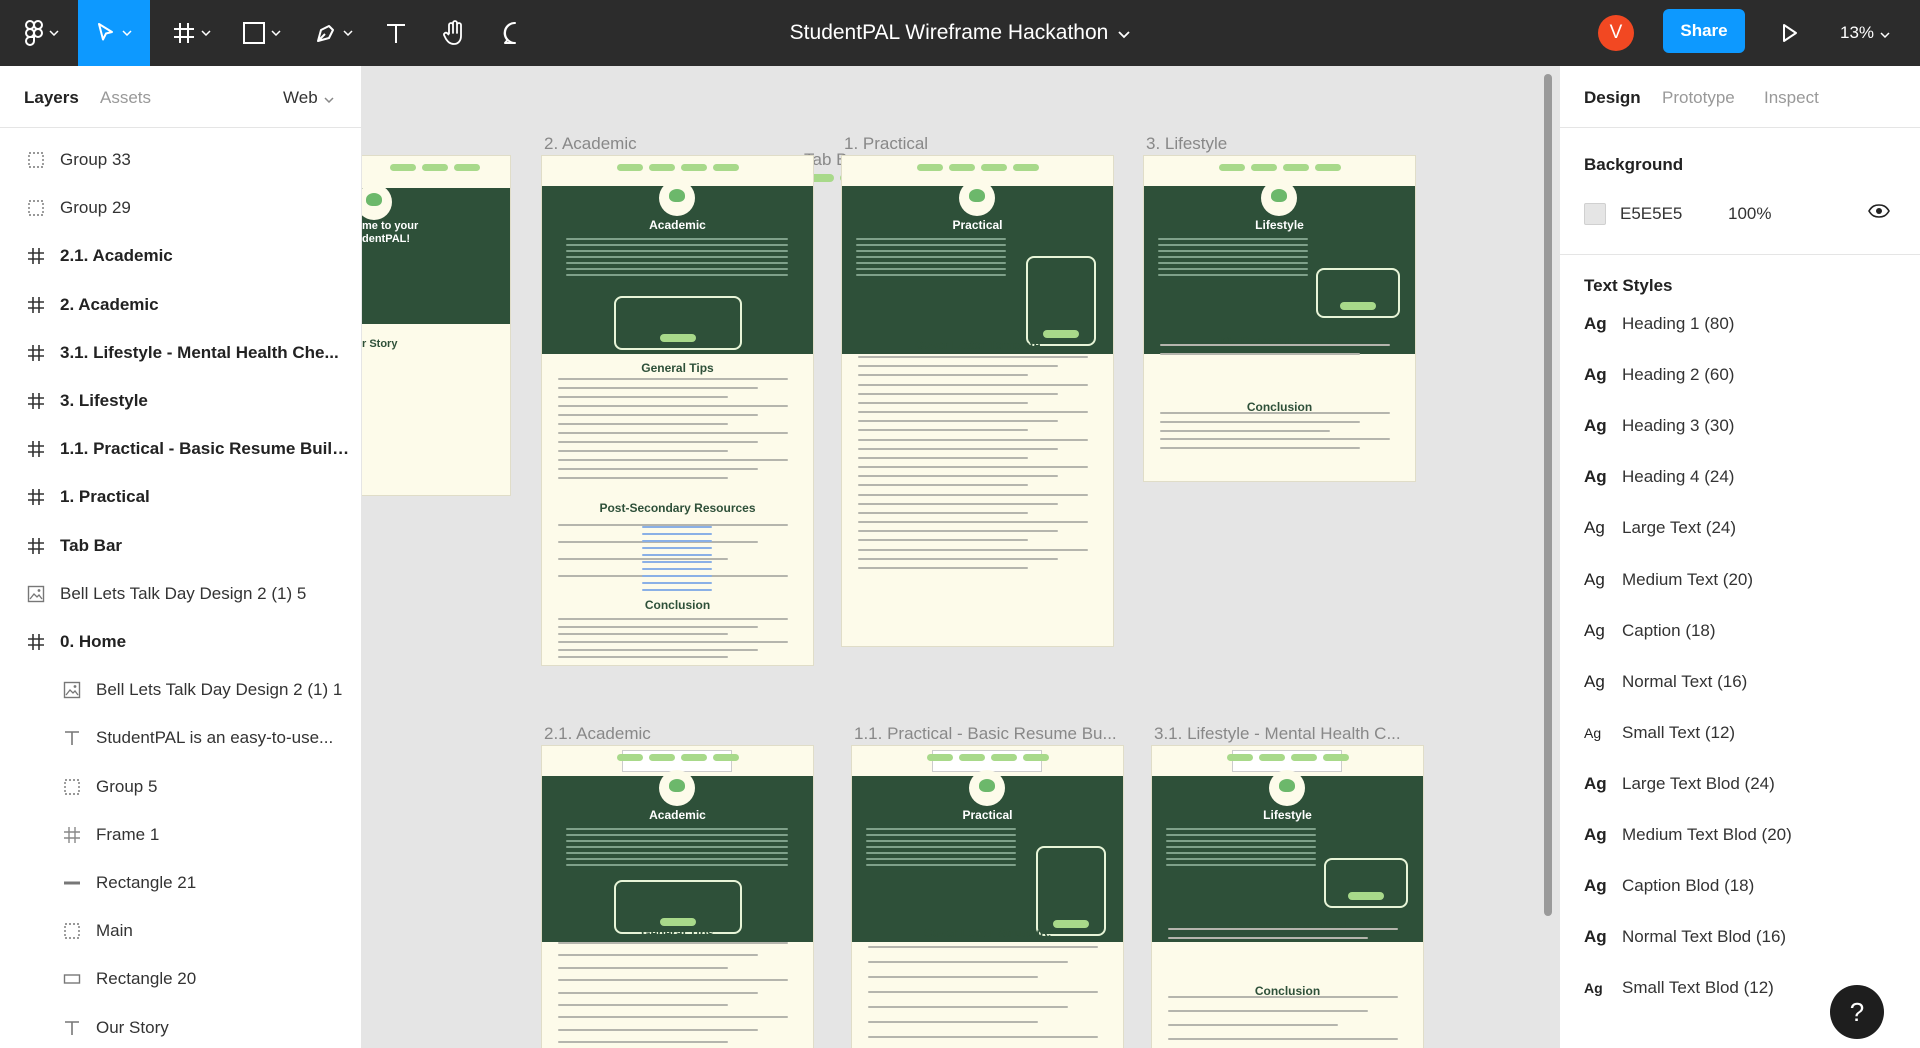 This screenshot has width=1920, height=1048. Describe the element at coordinates (125, 98) in the screenshot. I see `tab-assets: Assets` at that location.